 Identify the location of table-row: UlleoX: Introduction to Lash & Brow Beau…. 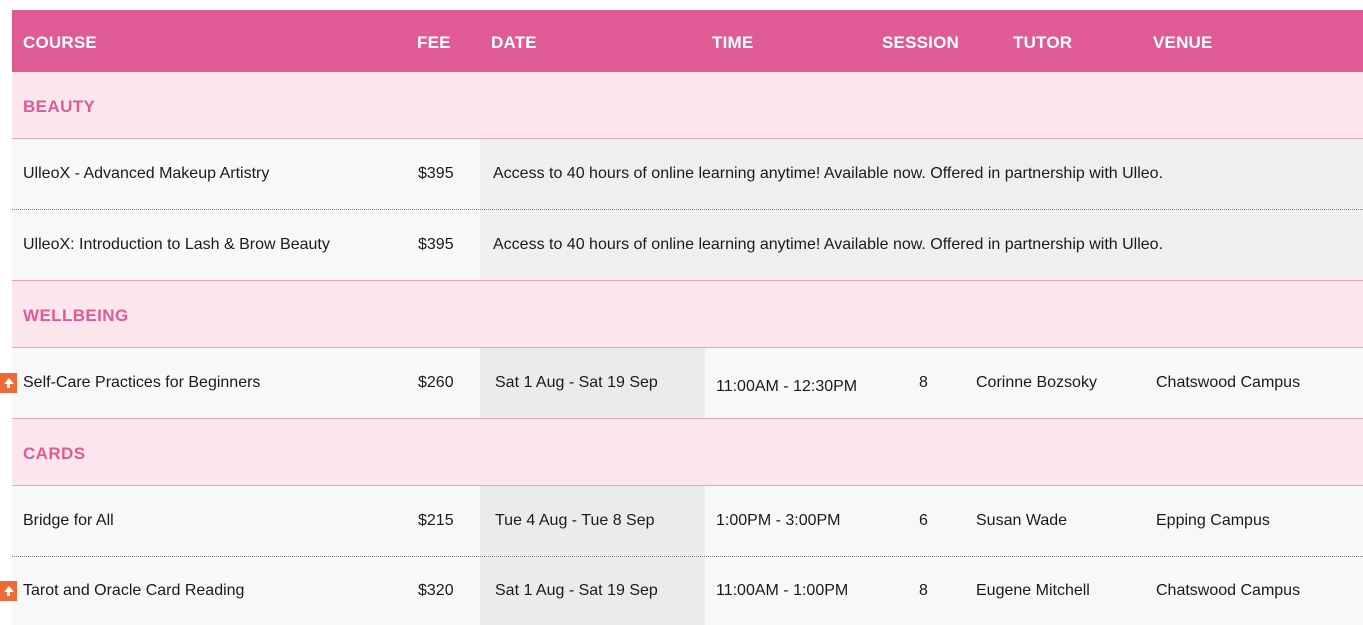
(687, 245).